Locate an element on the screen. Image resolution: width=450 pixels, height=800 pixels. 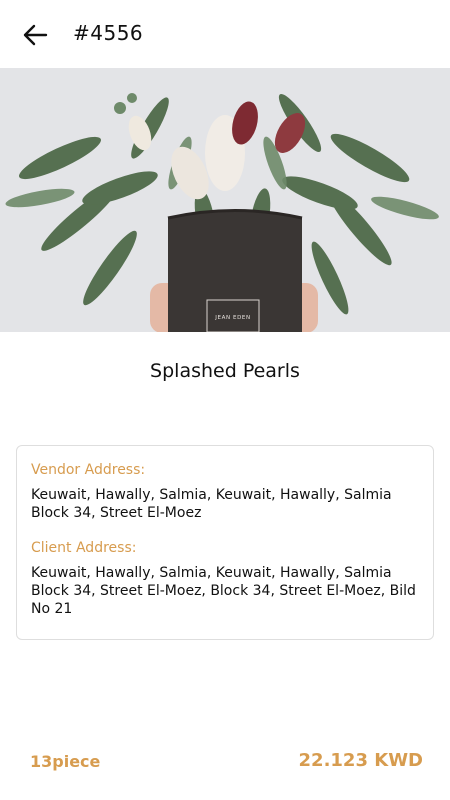
quantity-text: 13piece is located at coordinates (65, 761).